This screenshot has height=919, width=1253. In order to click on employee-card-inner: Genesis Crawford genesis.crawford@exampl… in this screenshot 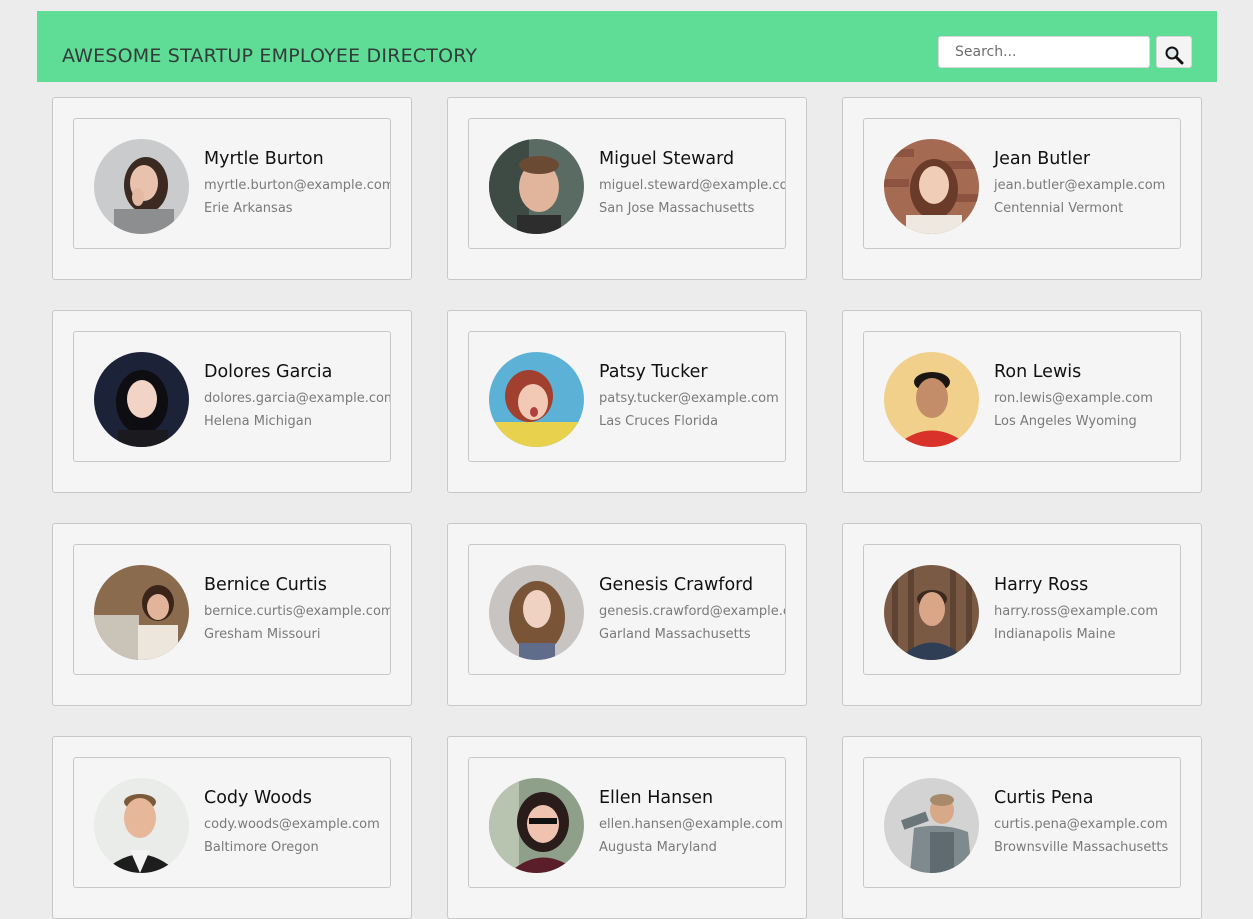, I will do `click(627, 609)`.